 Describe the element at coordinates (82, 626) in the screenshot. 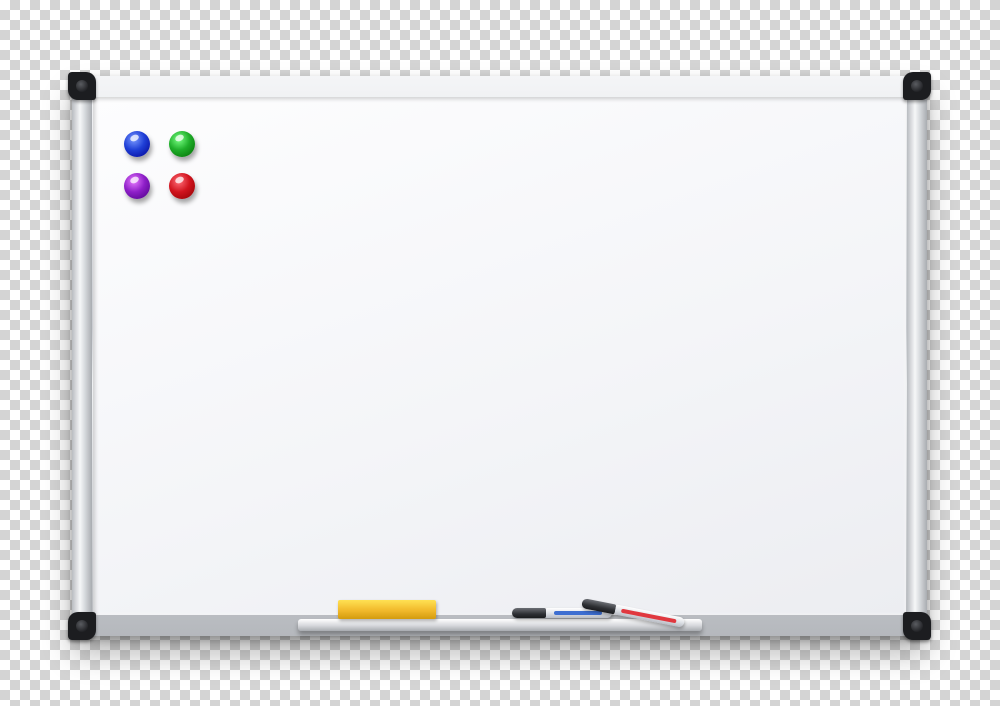

I see `frame-corner-bottom-left` at that location.